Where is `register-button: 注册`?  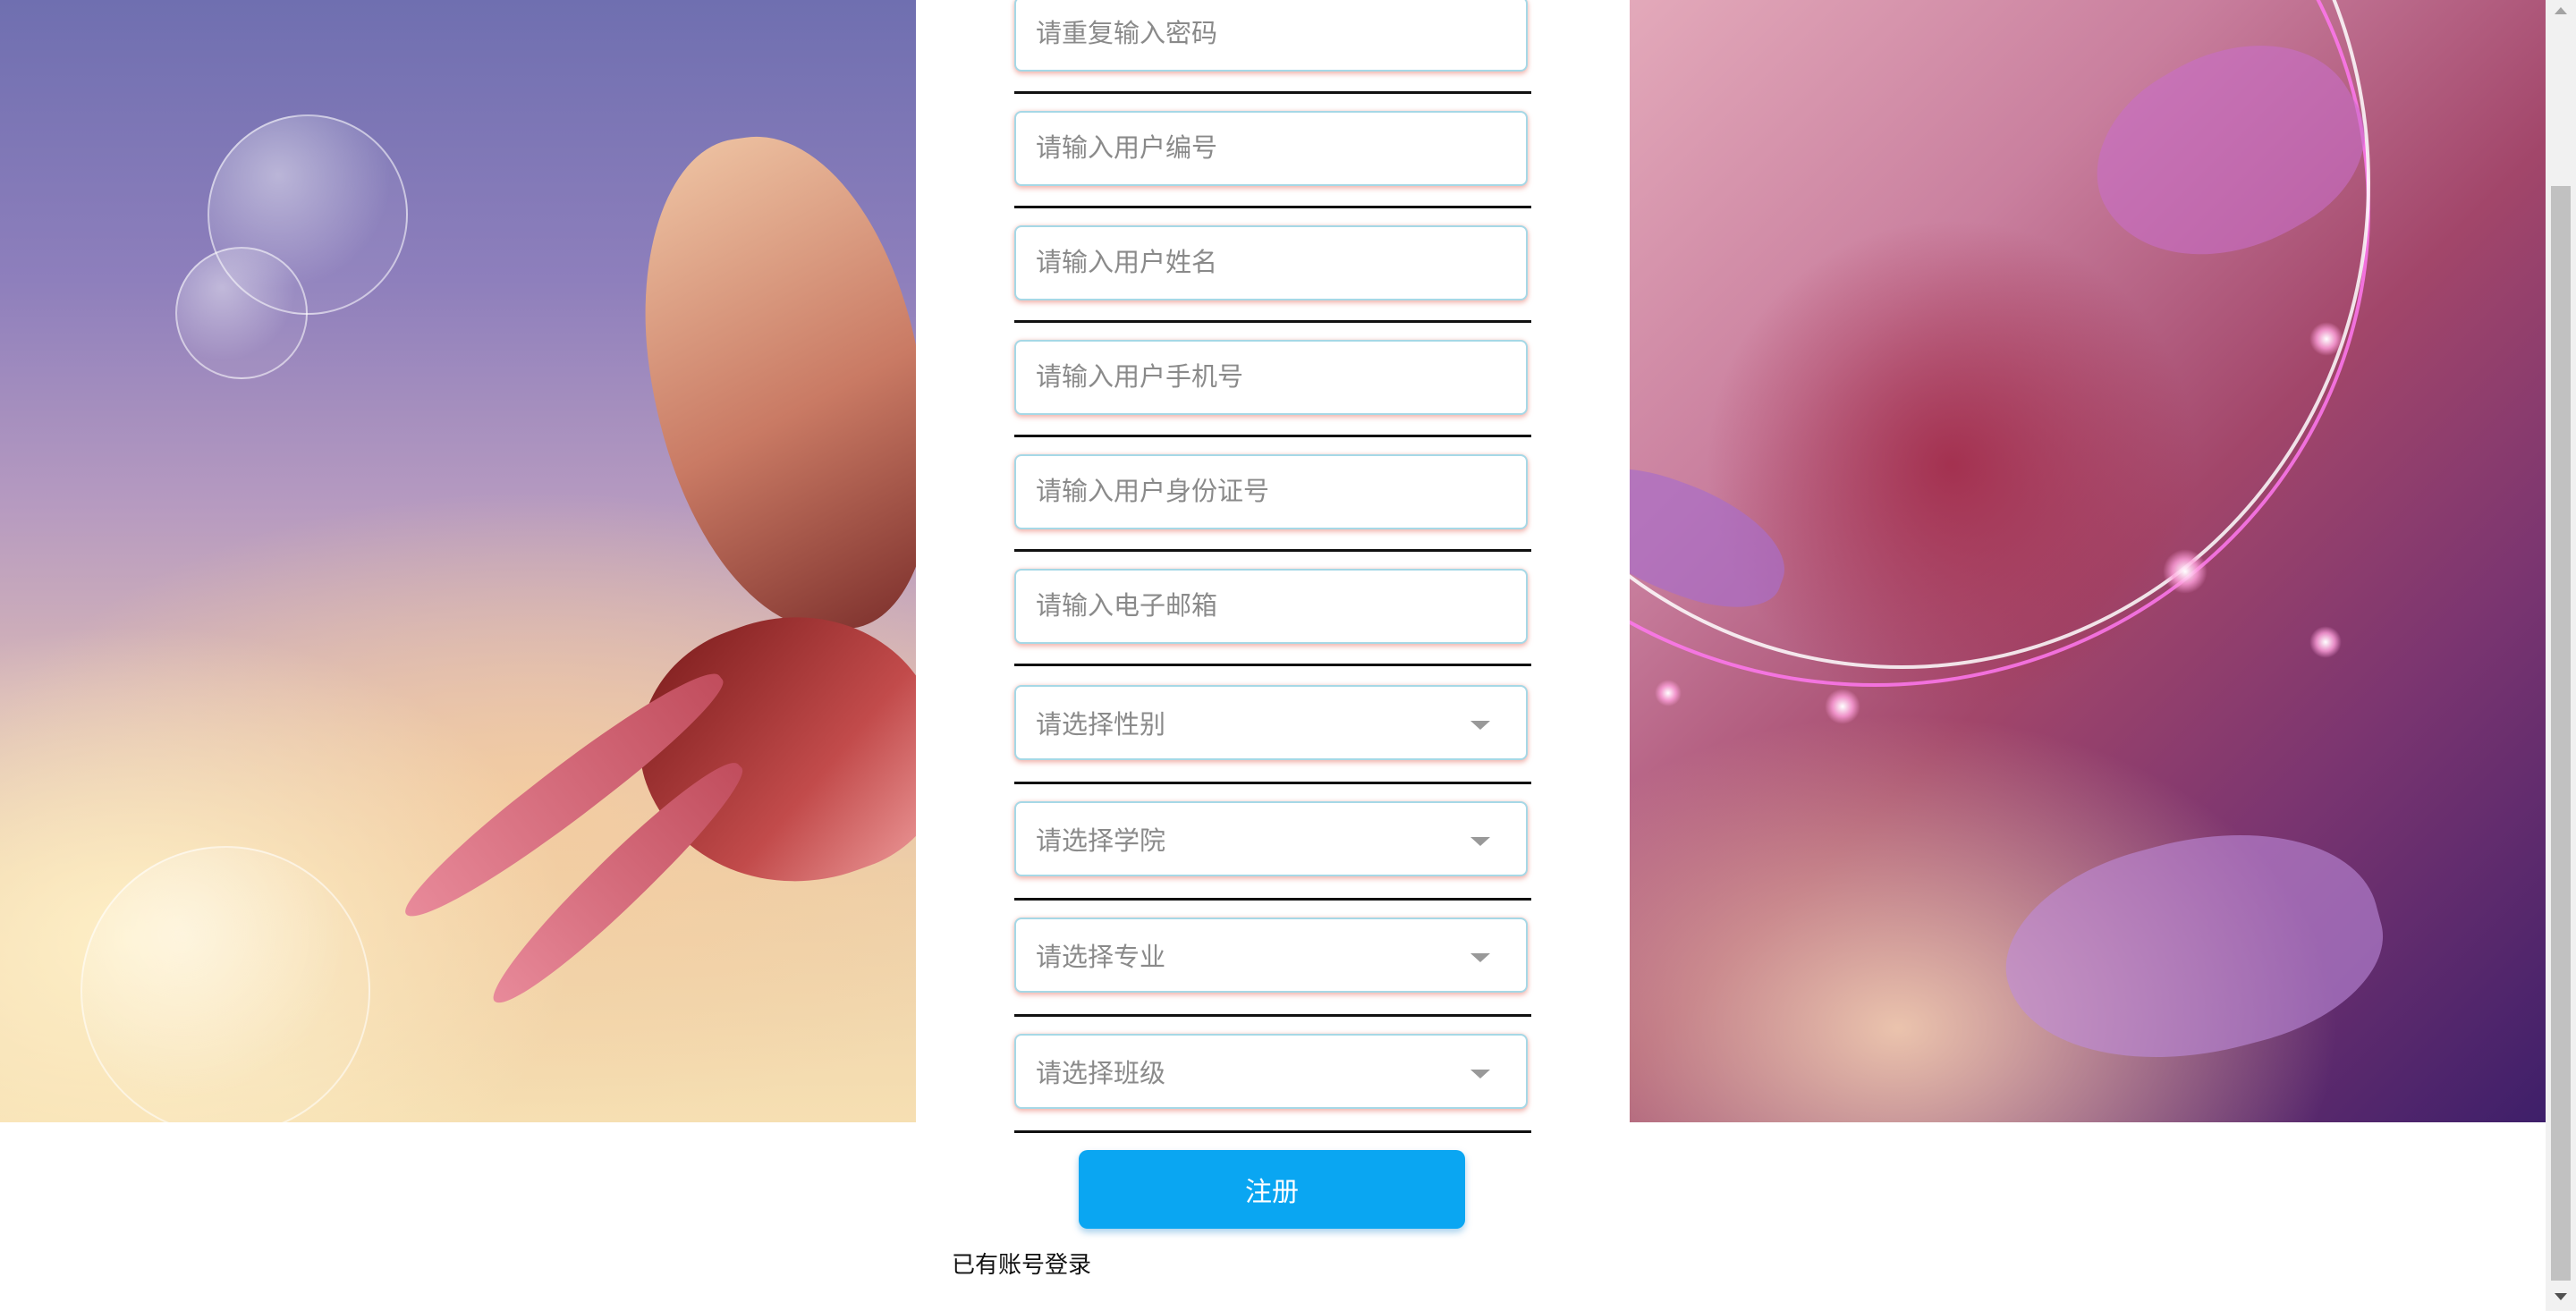
register-button: 注册 is located at coordinates (1272, 1189).